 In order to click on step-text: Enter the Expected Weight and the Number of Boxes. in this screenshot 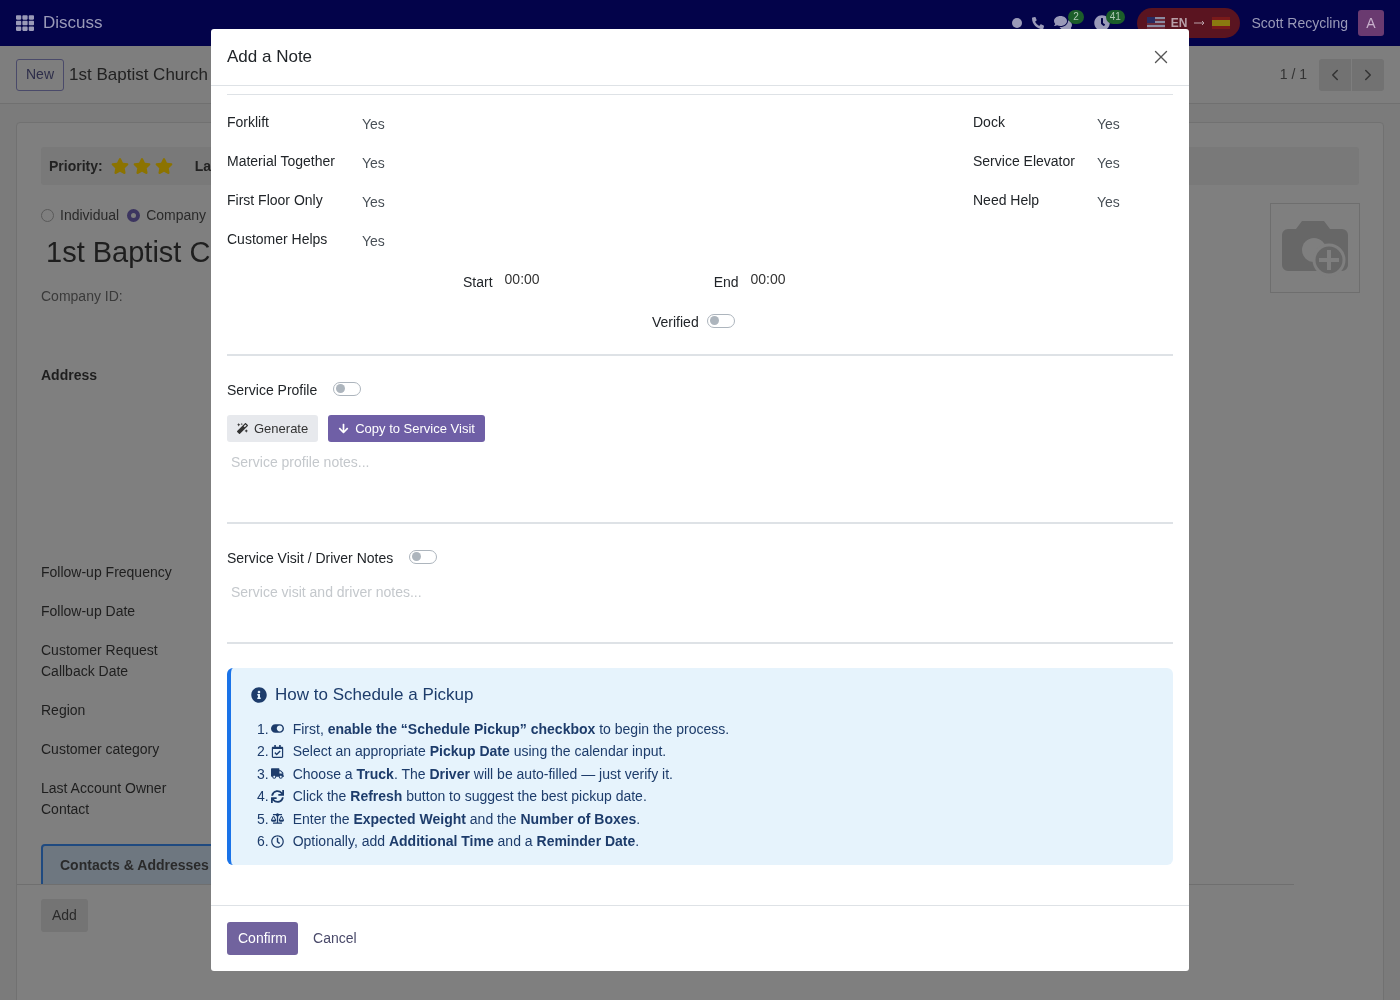, I will do `click(466, 818)`.